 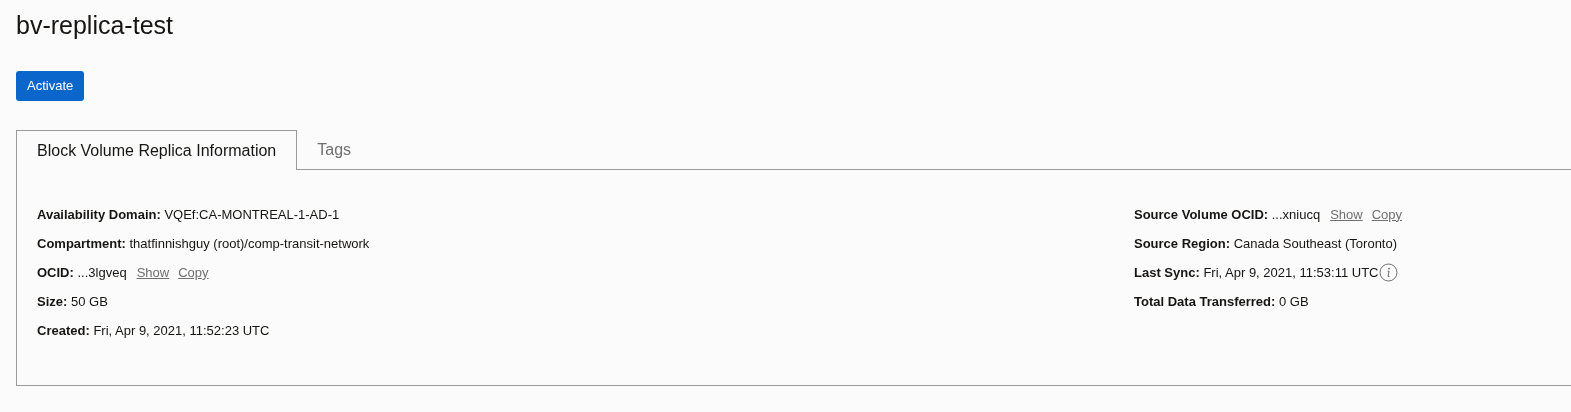 I want to click on detail-text: Source Region: Canada Southeast (Toronto), so click(x=1266, y=243).